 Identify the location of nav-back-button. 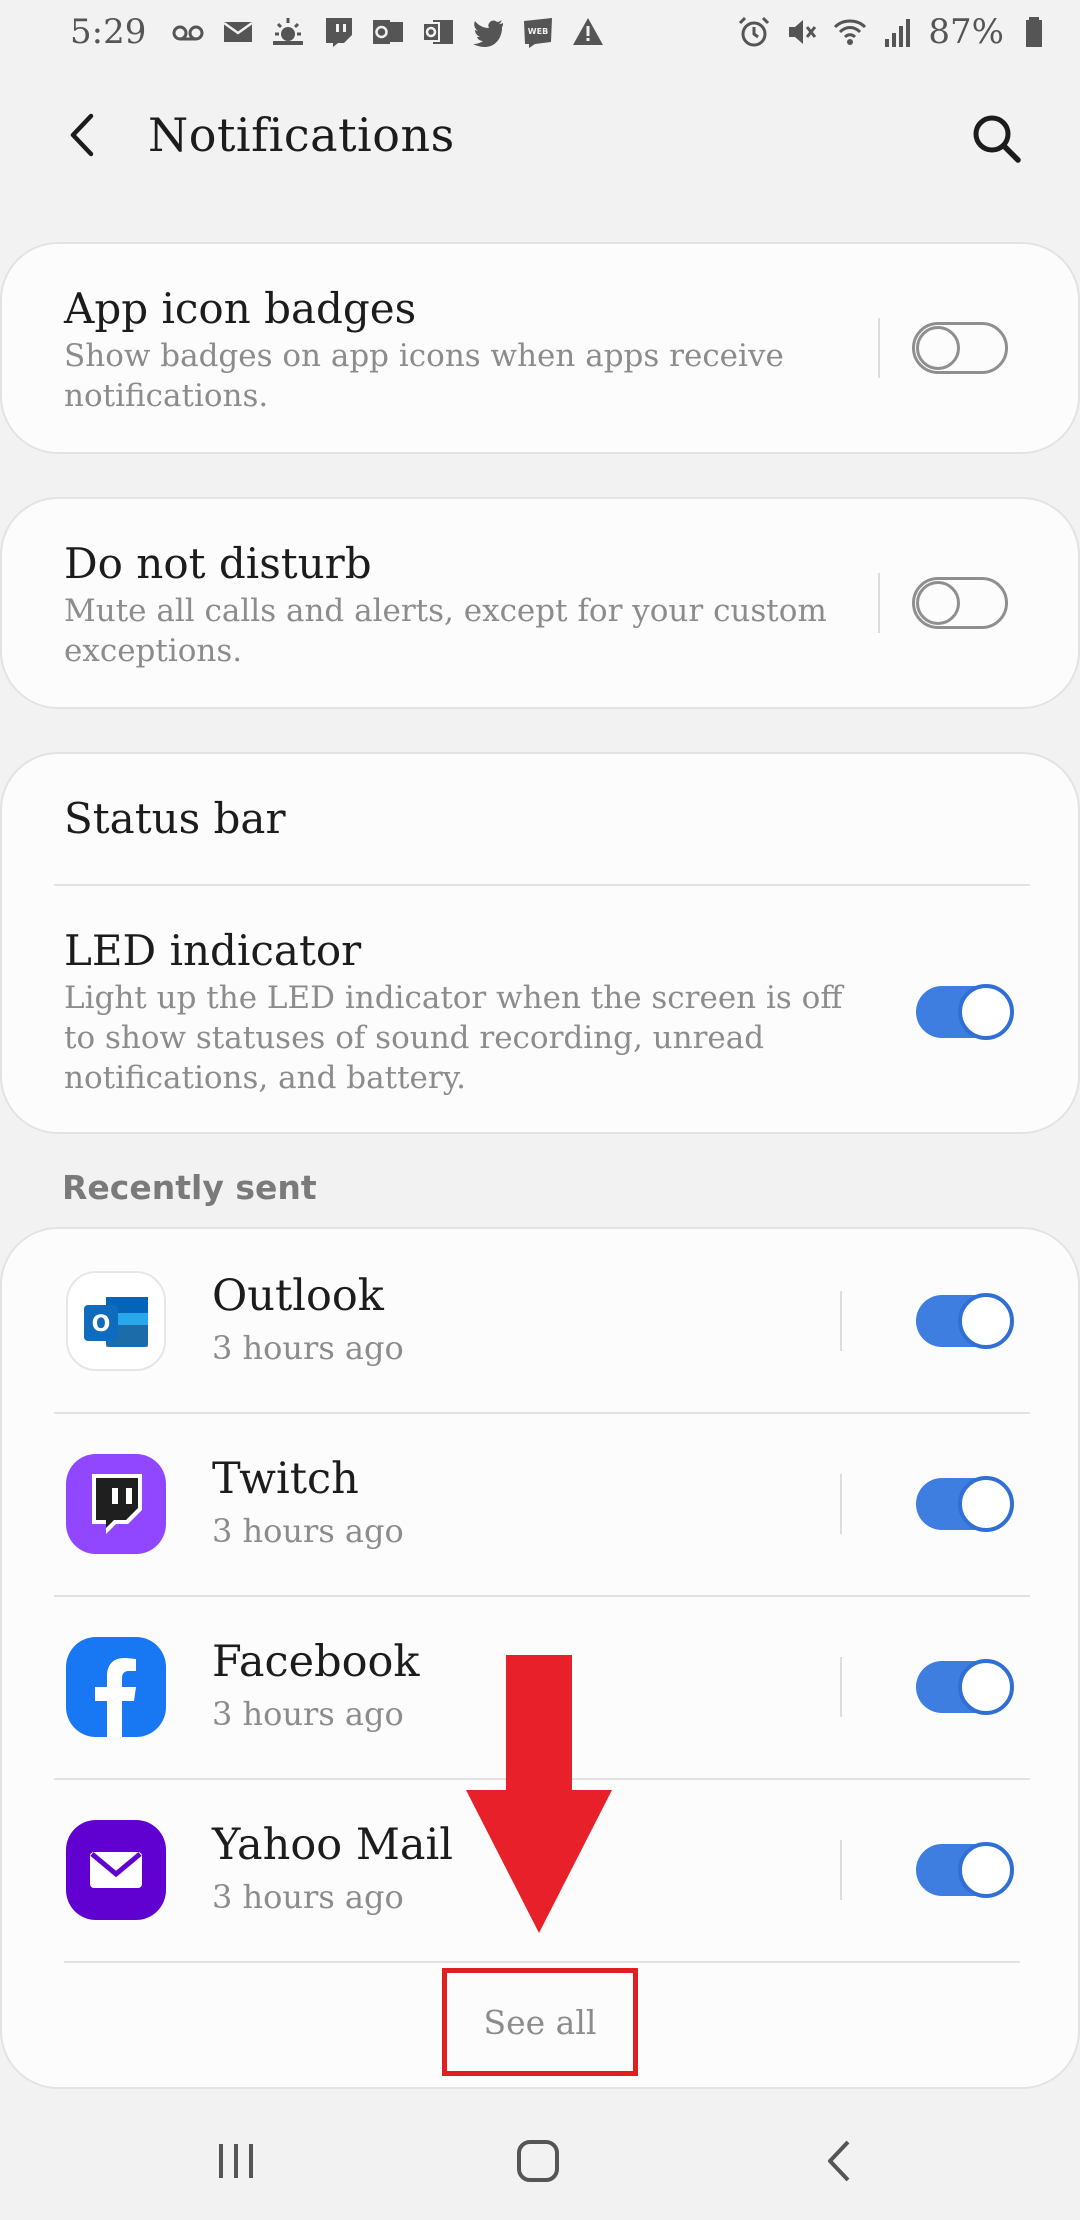
(841, 2161).